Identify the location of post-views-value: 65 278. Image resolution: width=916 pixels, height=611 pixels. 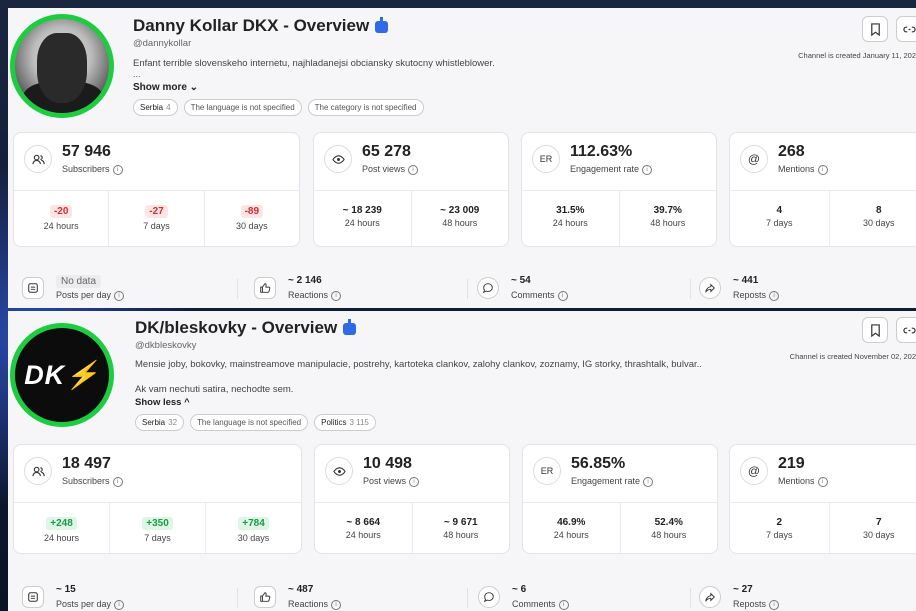
(386, 151).